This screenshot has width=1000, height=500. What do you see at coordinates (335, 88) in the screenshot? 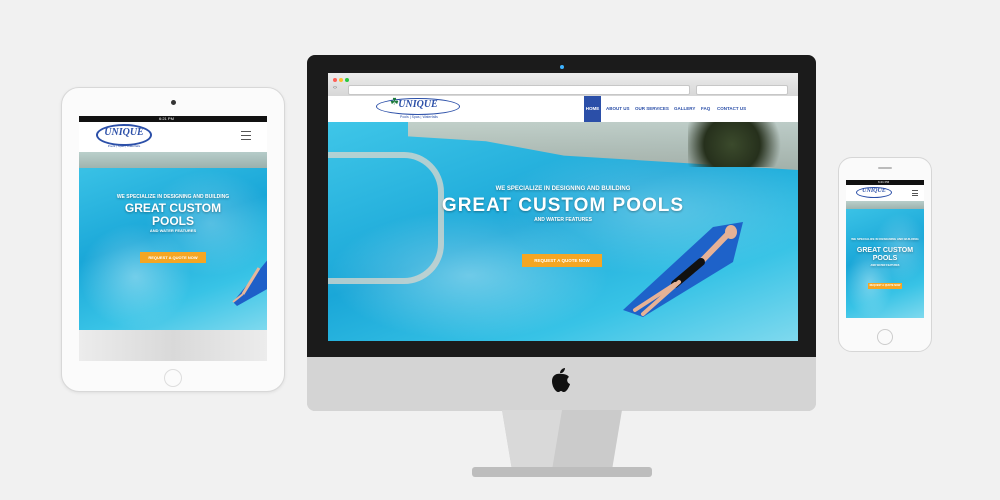
I see `browser-back-icon: ‹›` at bounding box center [335, 88].